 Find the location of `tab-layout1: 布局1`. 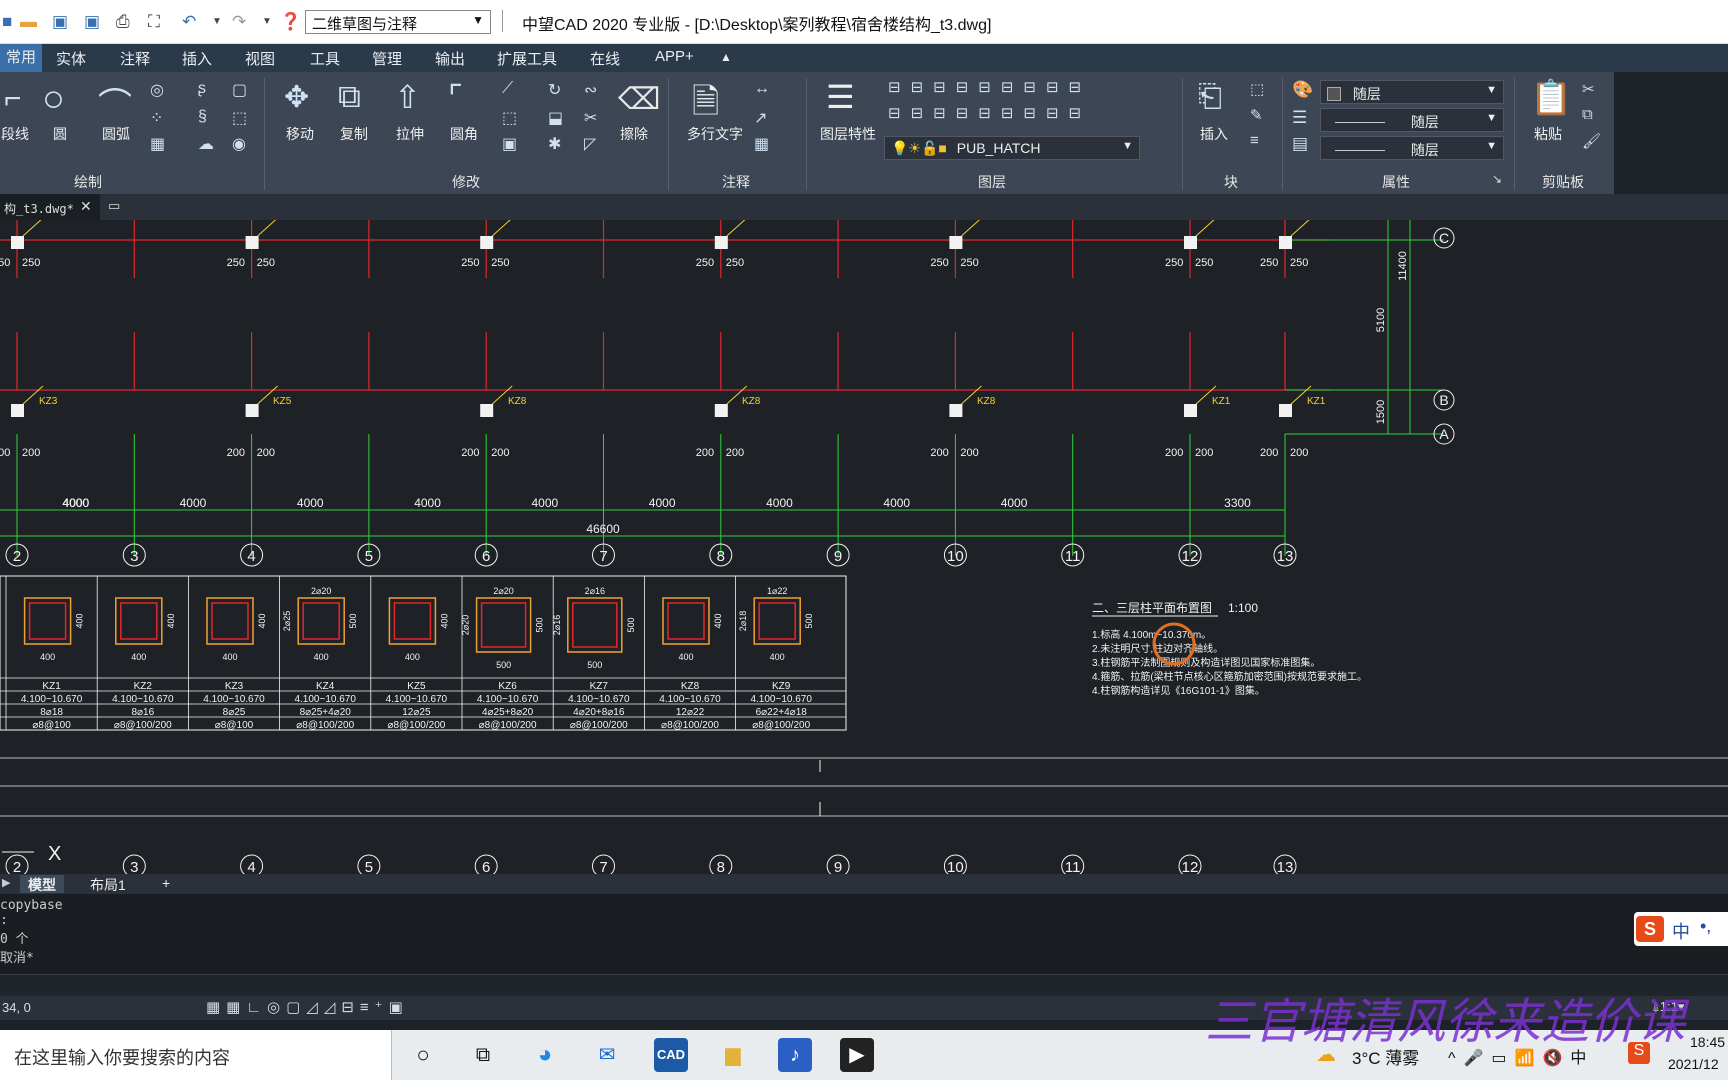

tab-layout1: 布局1 is located at coordinates (108, 884).